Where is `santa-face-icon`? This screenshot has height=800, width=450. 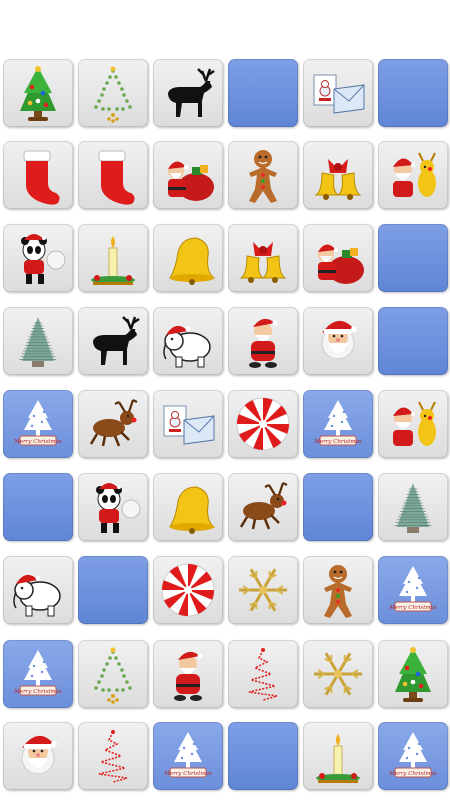 santa-face-icon is located at coordinates (339, 340).